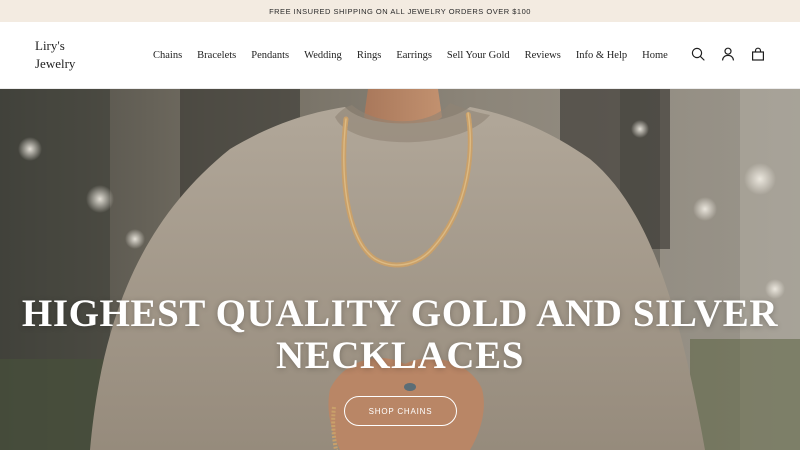  Describe the element at coordinates (543, 55) in the screenshot. I see `nav-reviews: Reviews` at that location.